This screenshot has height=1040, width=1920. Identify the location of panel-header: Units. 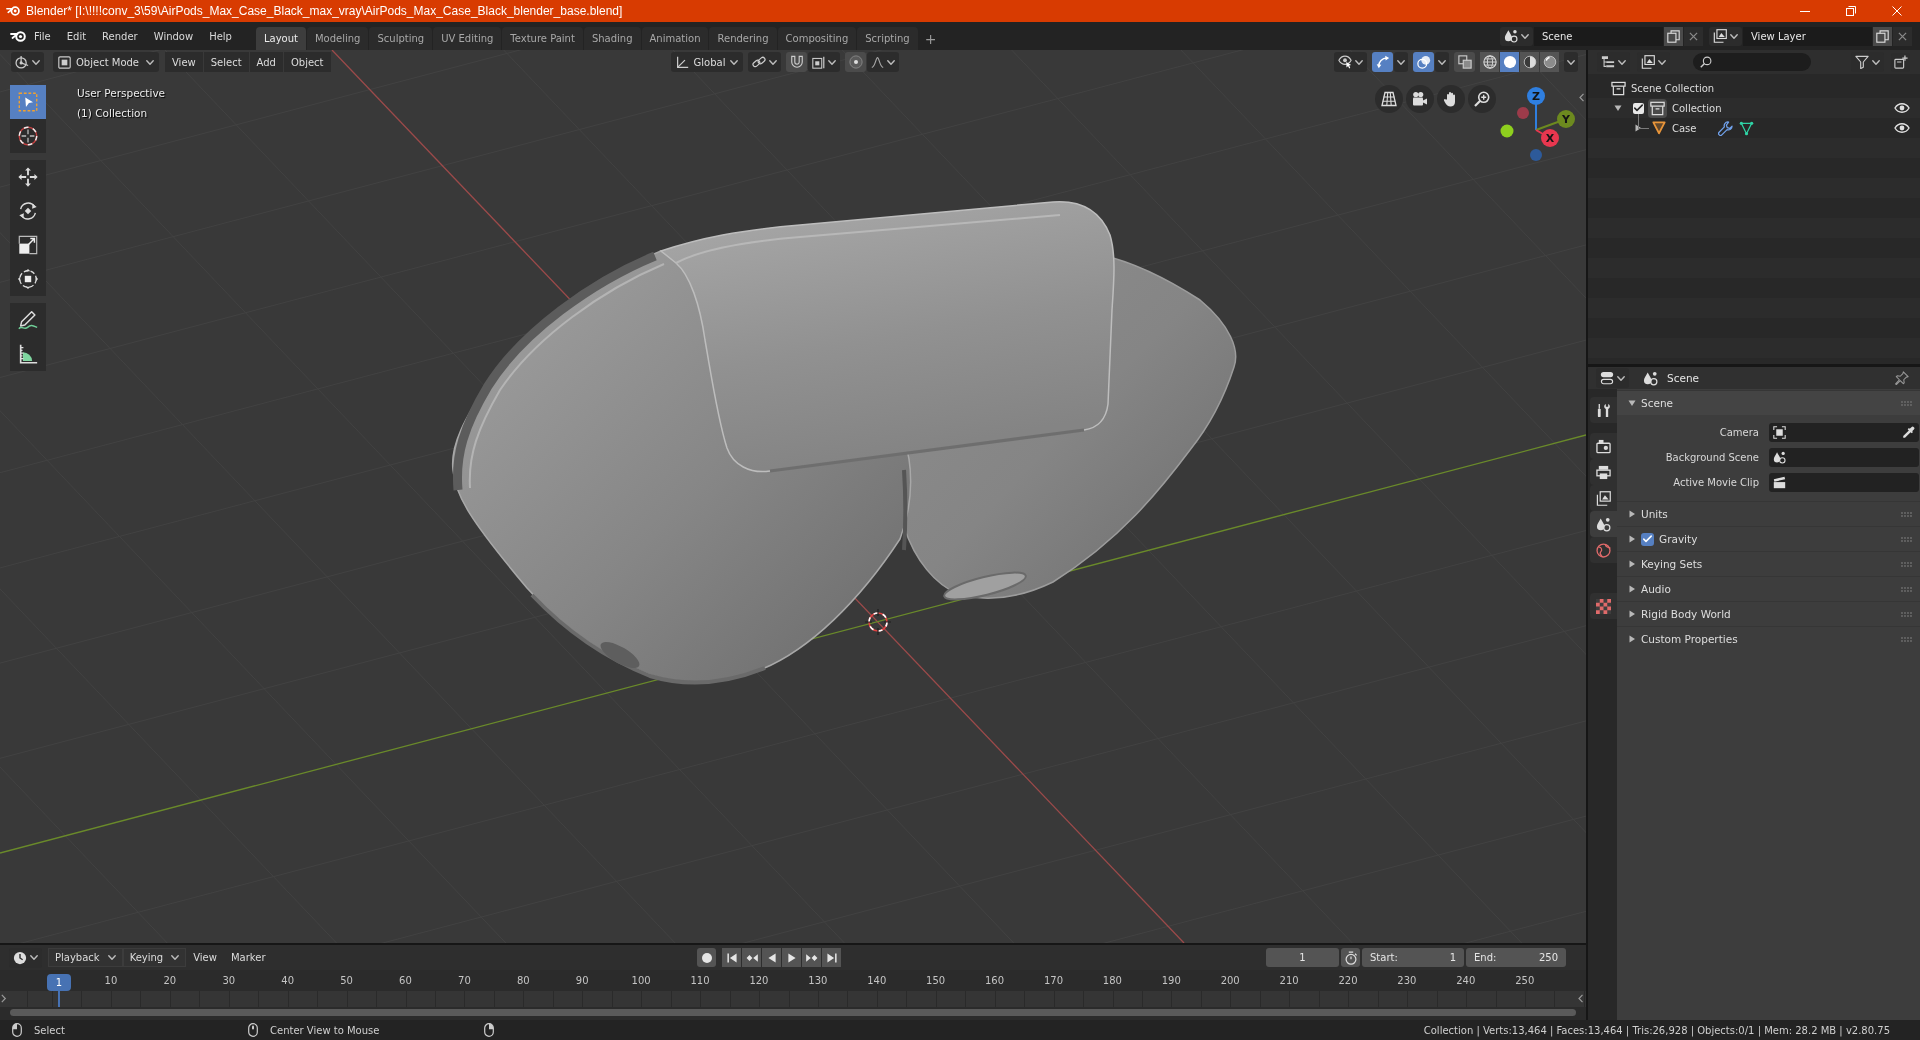
(1768, 513).